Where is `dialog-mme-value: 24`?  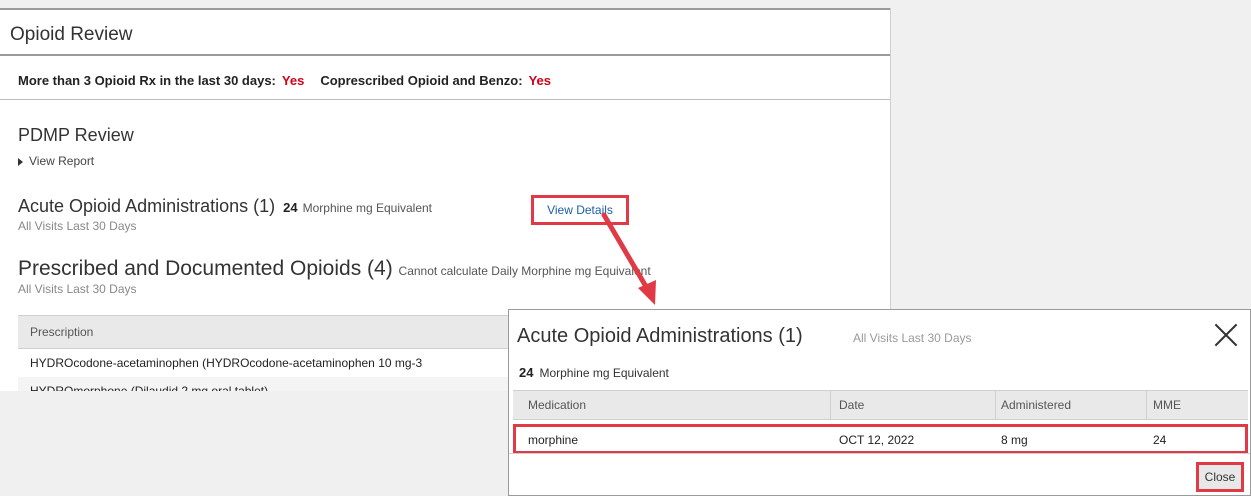 dialog-mme-value: 24 is located at coordinates (526, 372).